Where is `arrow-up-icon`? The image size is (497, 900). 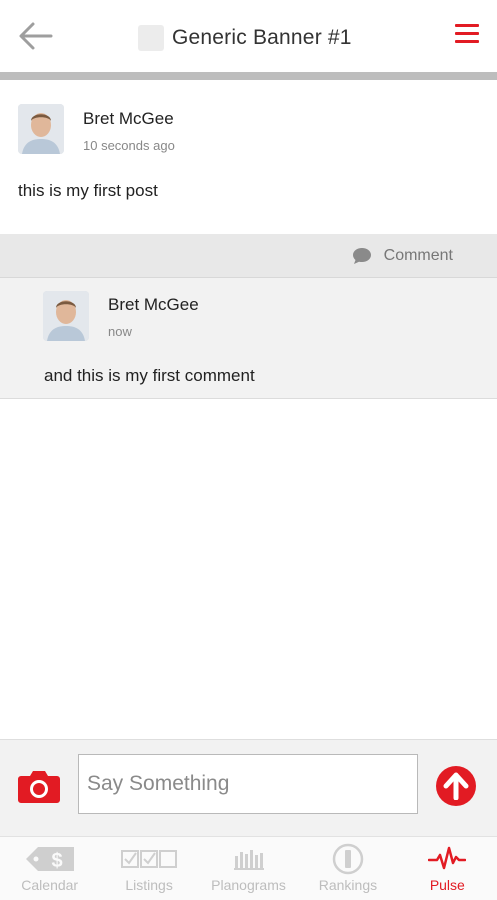 arrow-up-icon is located at coordinates (456, 786).